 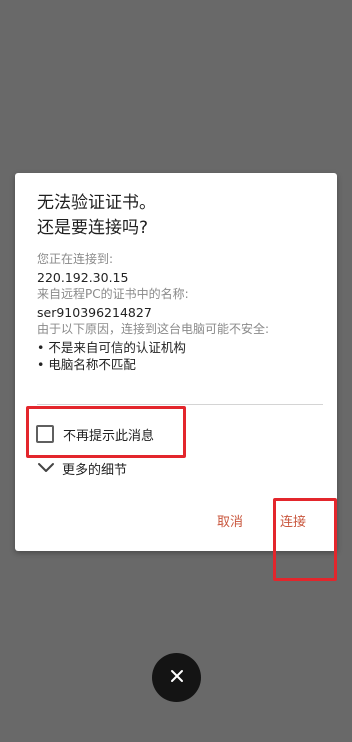 What do you see at coordinates (83, 277) in the screenshot?
I see `connecting-to-value: 220.192.30.15` at bounding box center [83, 277].